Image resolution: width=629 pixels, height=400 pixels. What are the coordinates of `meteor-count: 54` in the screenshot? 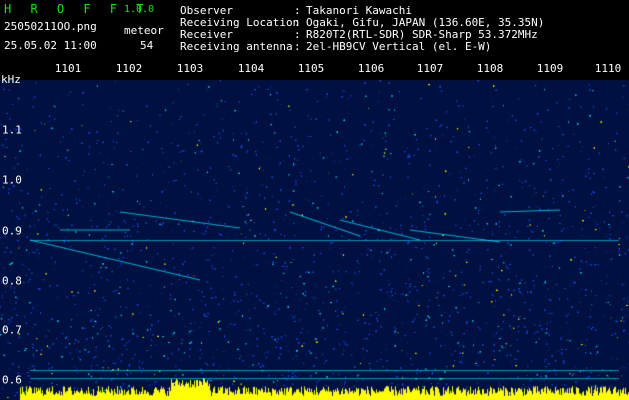 It's located at (147, 45).